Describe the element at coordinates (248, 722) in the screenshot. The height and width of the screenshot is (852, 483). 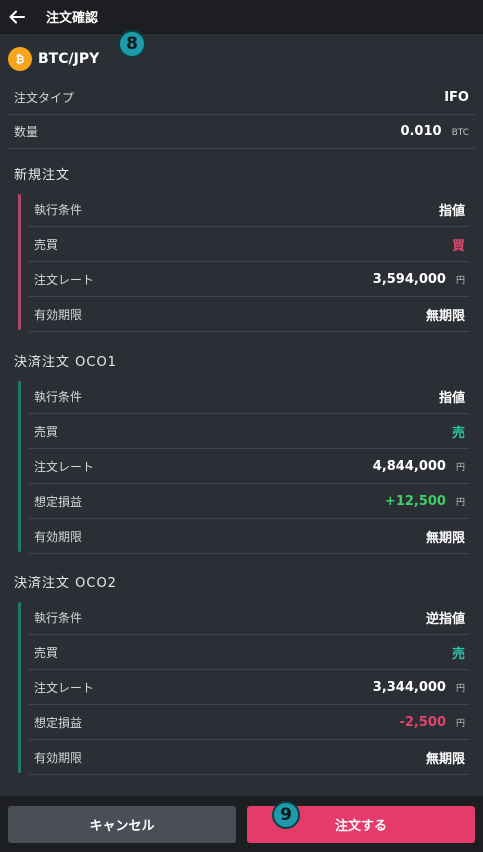
I see `detail-row: 想定損益 -2,500 円` at that location.